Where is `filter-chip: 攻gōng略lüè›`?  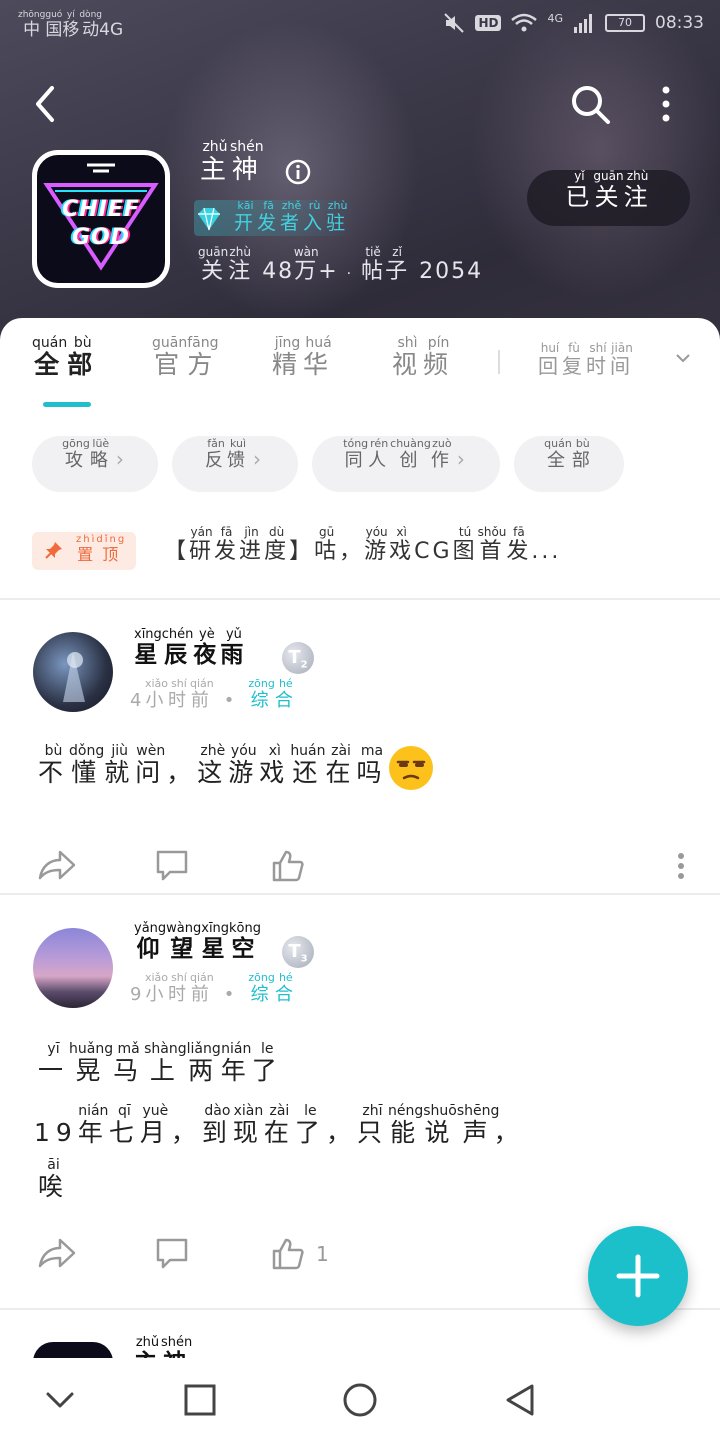
filter-chip: 攻gōng略lüè› is located at coordinates (95, 464).